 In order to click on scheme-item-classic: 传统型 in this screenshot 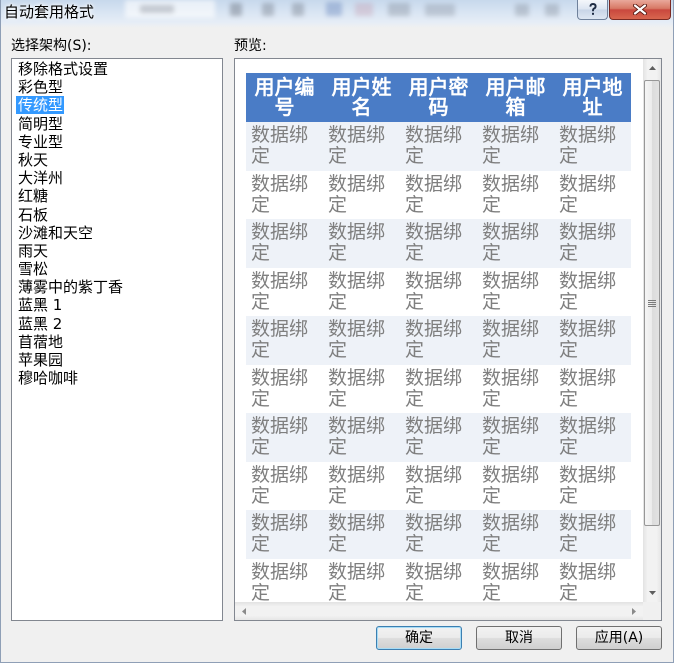, I will do `click(117, 105)`.